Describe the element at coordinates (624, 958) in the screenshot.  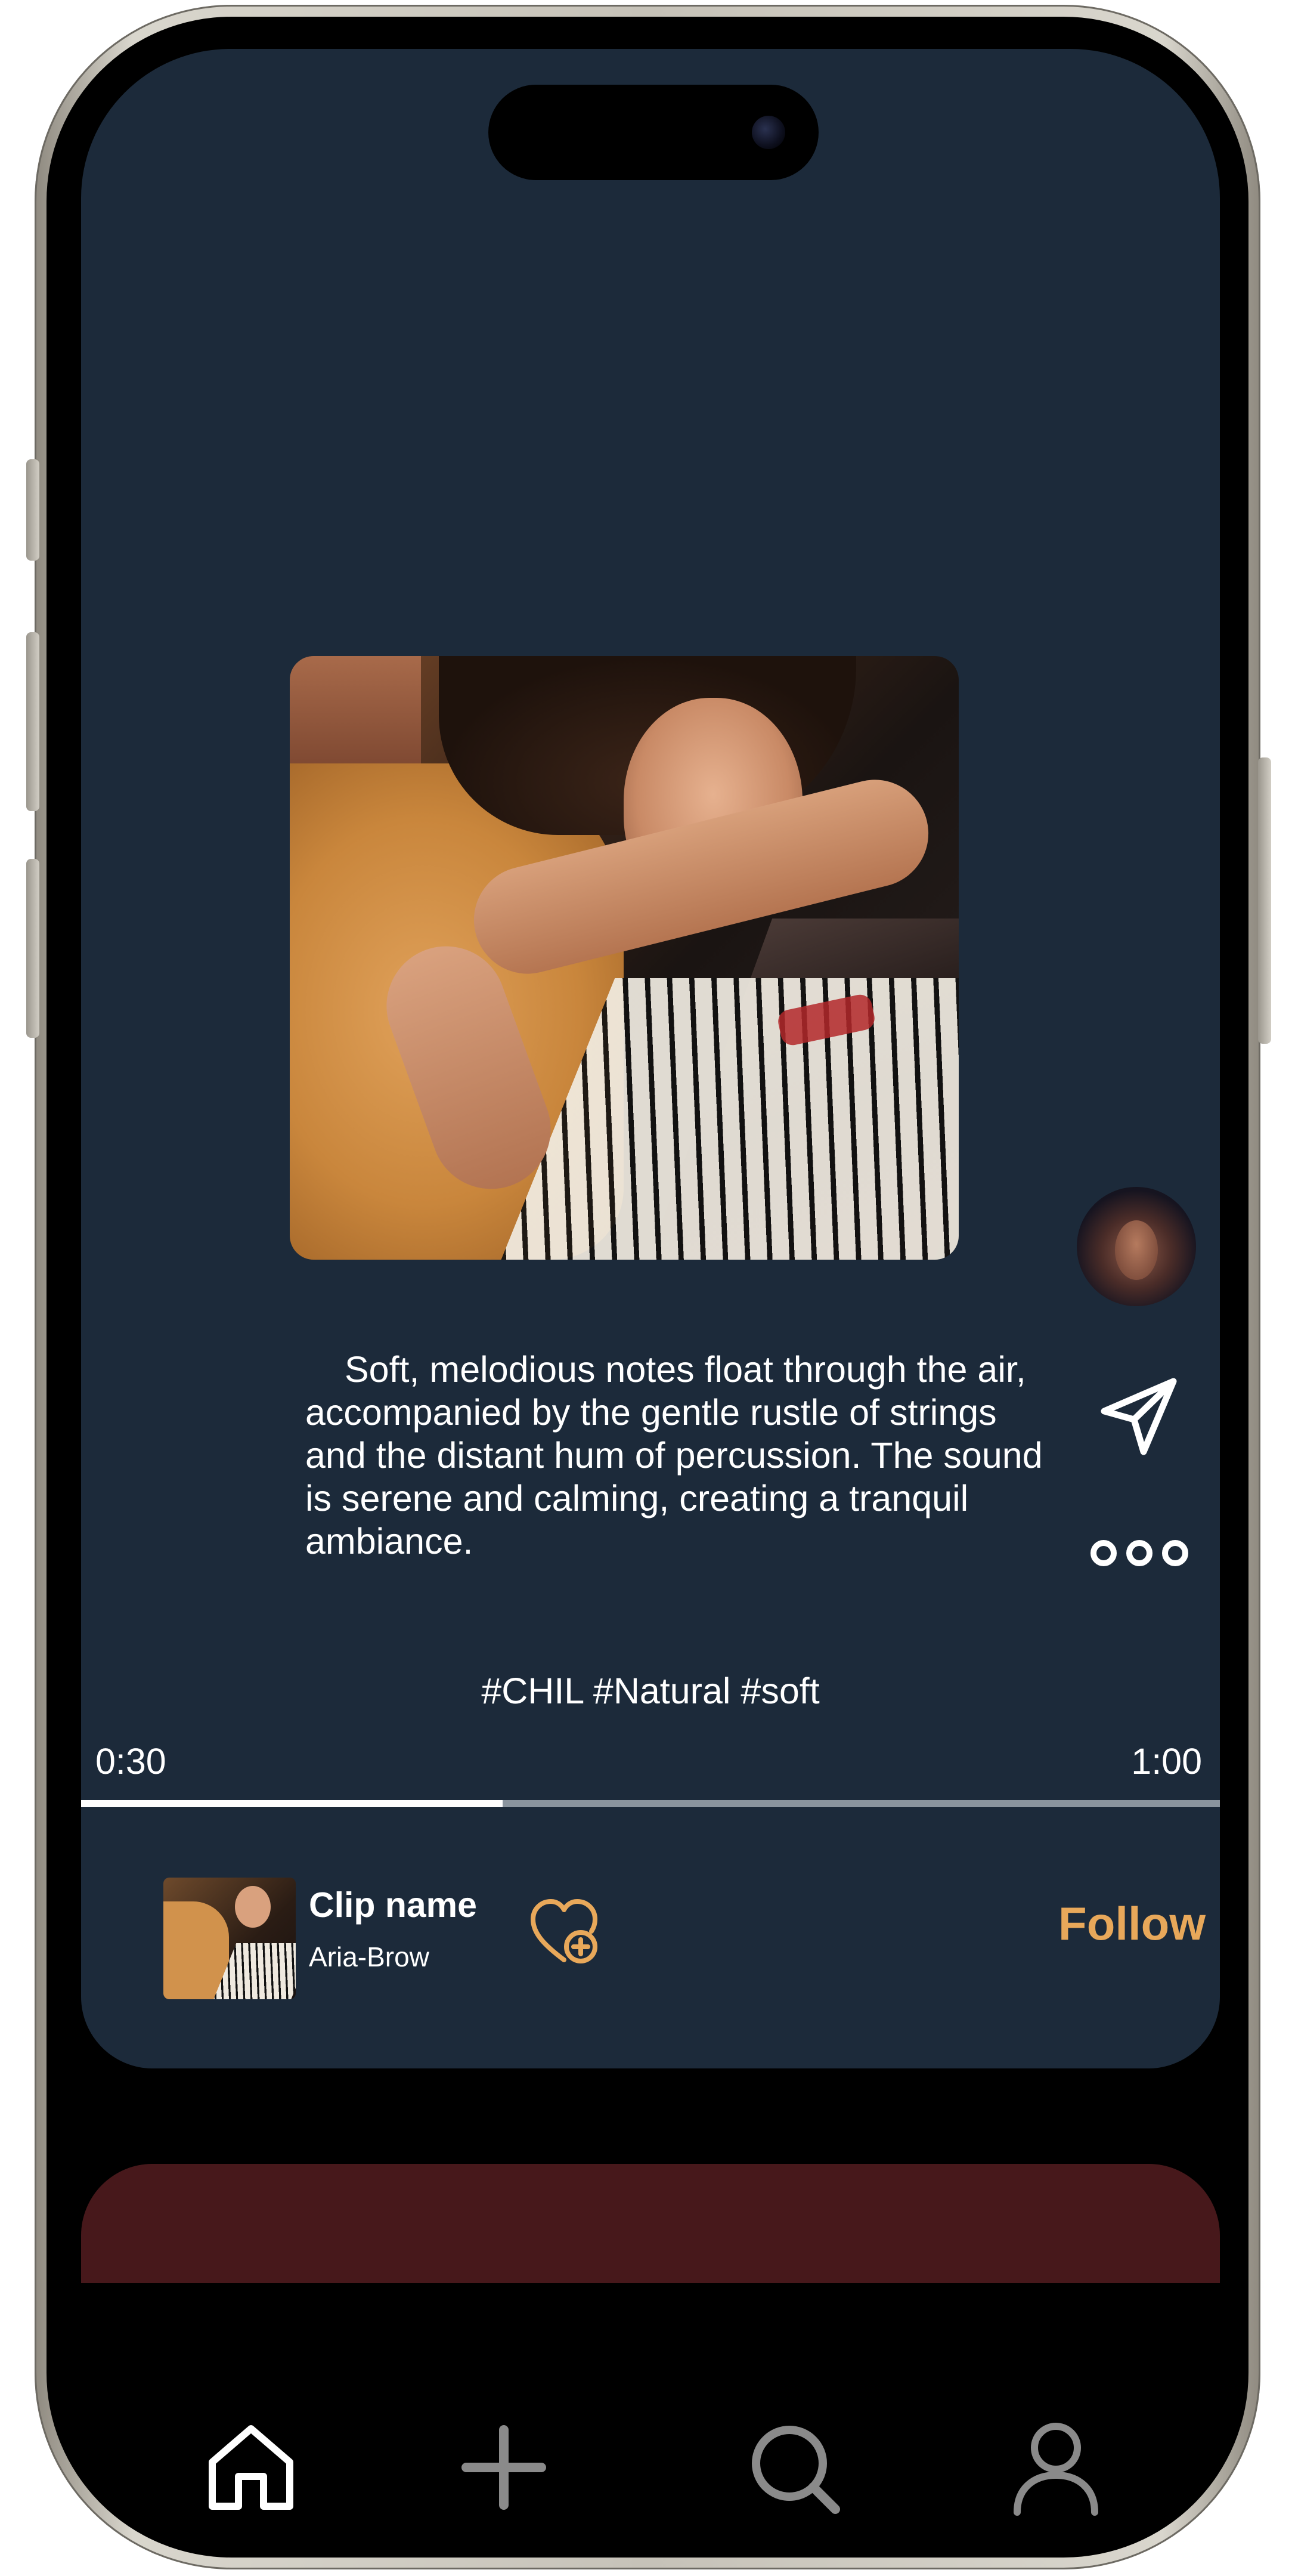
I see `cover-image` at that location.